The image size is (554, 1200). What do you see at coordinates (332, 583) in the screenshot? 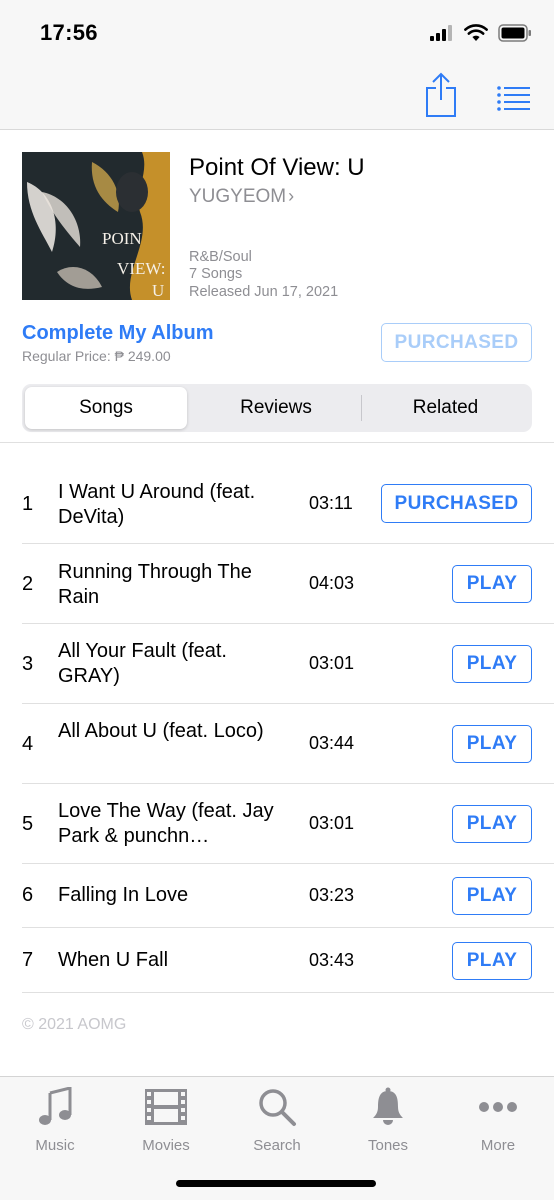
I see `track-duration: 04:03` at bounding box center [332, 583].